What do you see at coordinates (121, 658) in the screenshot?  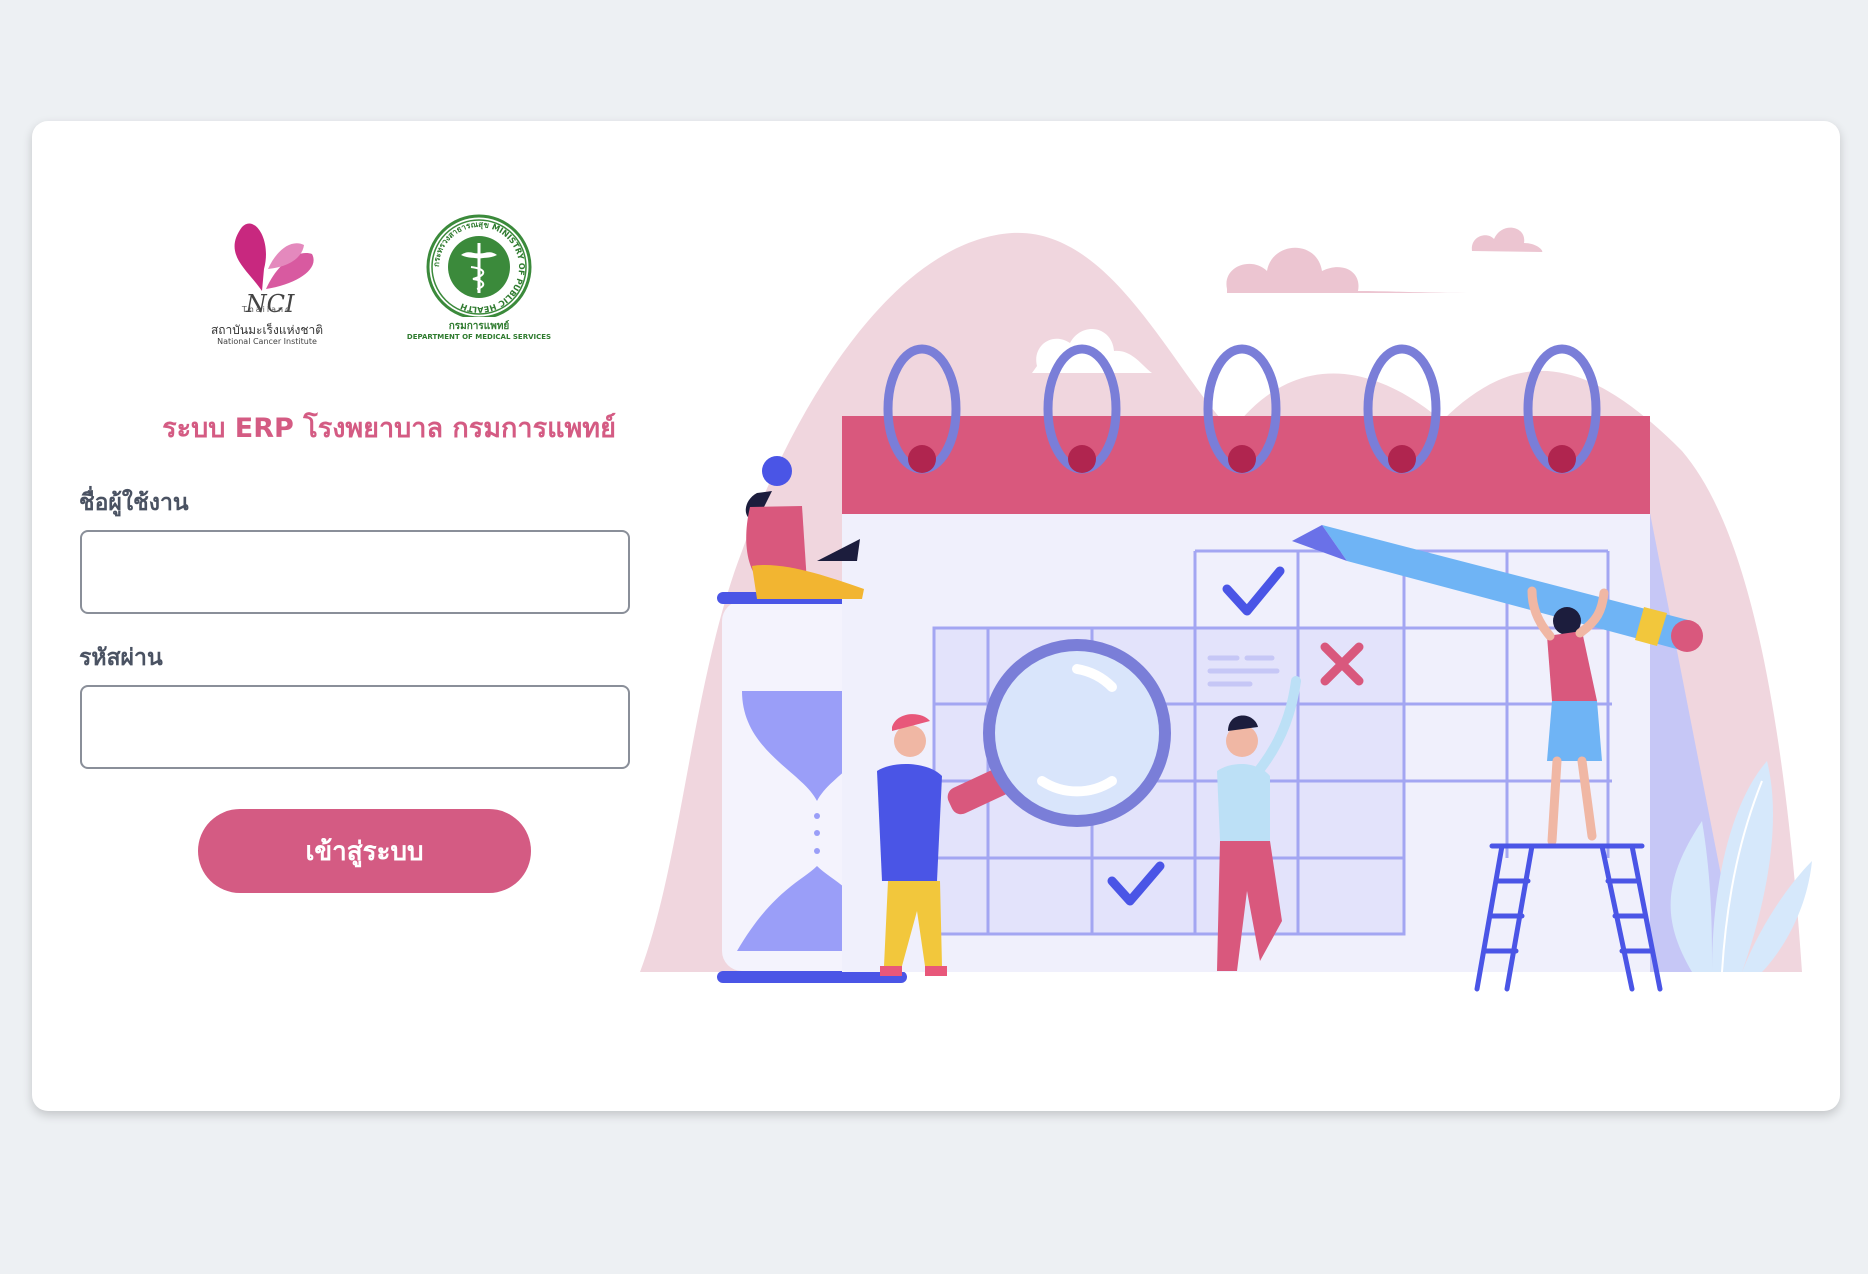 I see `password-label: รหัสผ่าน` at bounding box center [121, 658].